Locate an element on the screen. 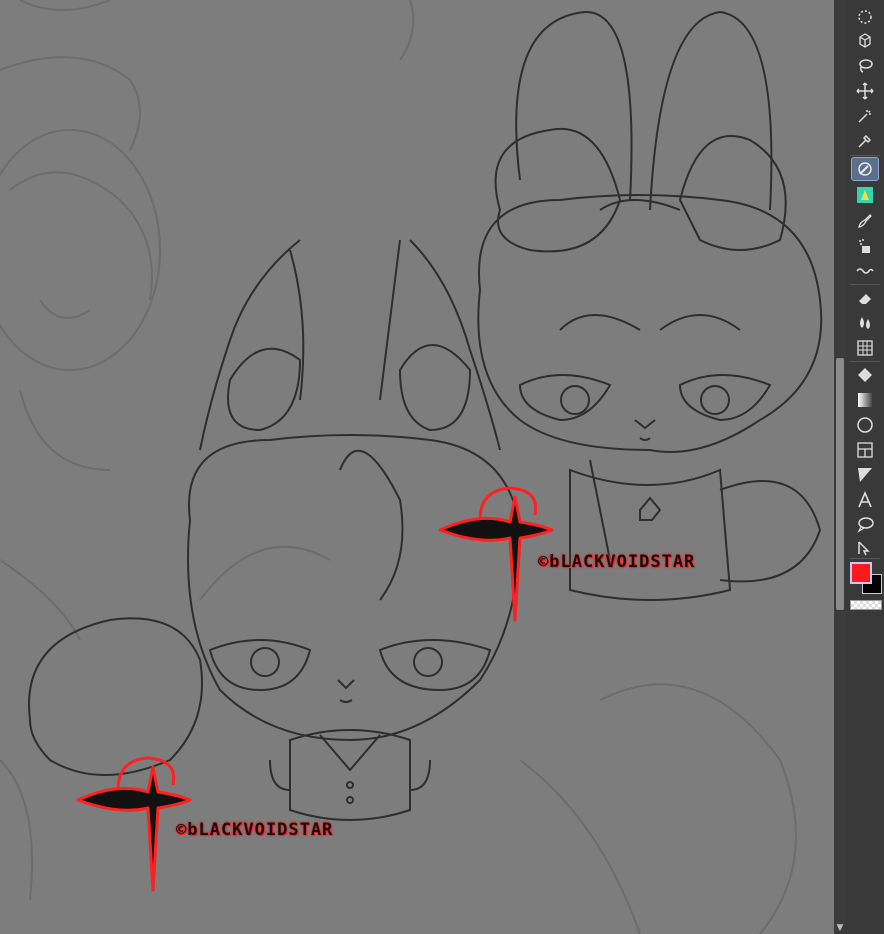  grid-icon is located at coordinates (865, 348).